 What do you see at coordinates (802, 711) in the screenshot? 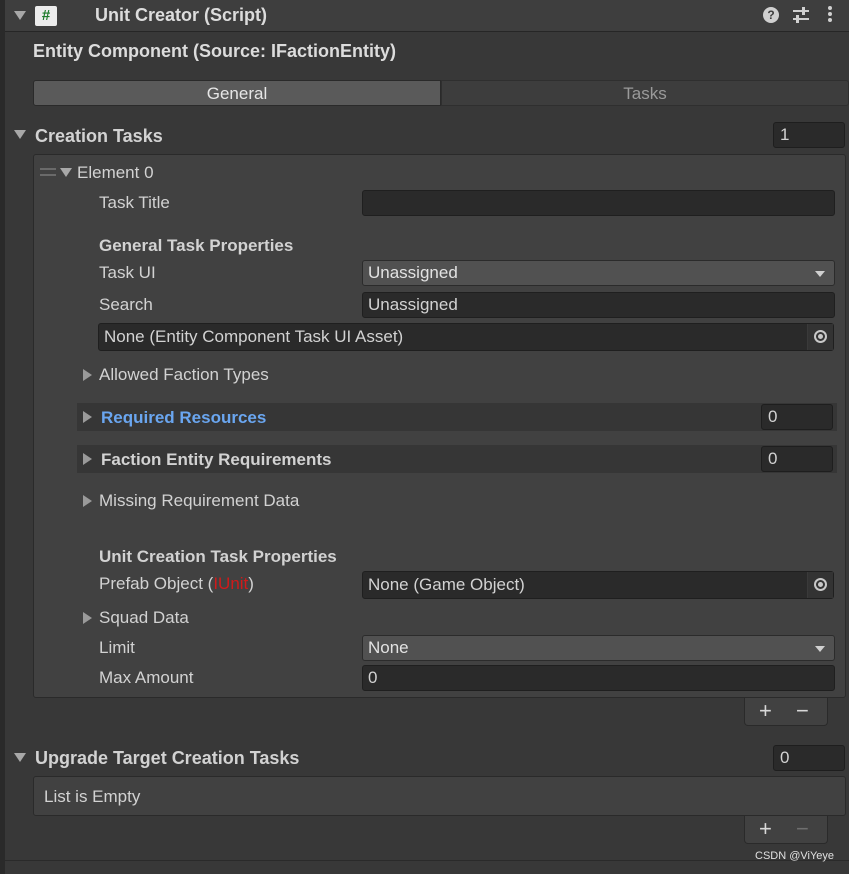
I see `remove-element-button: −` at bounding box center [802, 711].